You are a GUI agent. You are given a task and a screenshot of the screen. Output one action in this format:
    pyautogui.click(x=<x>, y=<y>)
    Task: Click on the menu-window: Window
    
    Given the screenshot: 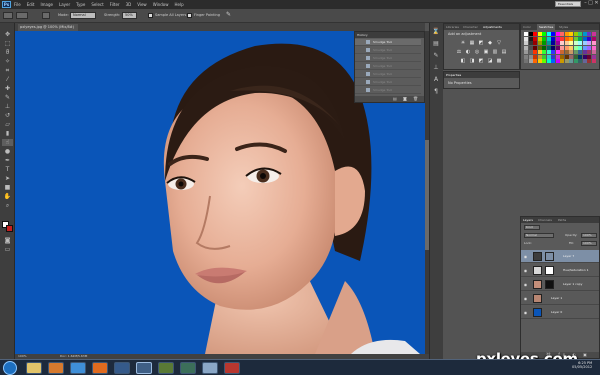 What is the action you would take?
    pyautogui.click(x=161, y=4)
    